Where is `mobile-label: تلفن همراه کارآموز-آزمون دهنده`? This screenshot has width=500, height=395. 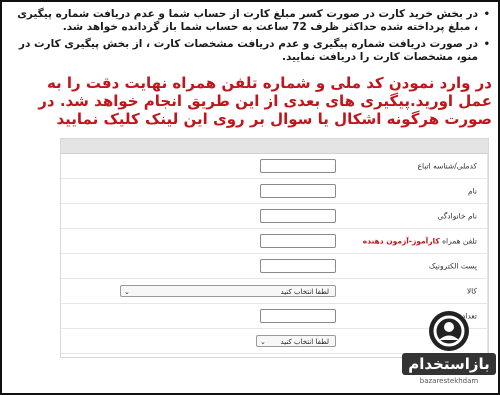 mobile-label: تلفن همراه کارآموز-آزمون دهنده is located at coordinates (420, 241).